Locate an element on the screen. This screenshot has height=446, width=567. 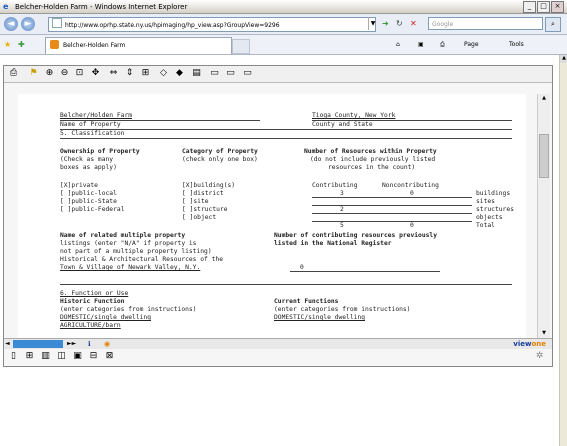
historic-function-value: AGRICULTURE/barn is located at coordinates (90, 325).